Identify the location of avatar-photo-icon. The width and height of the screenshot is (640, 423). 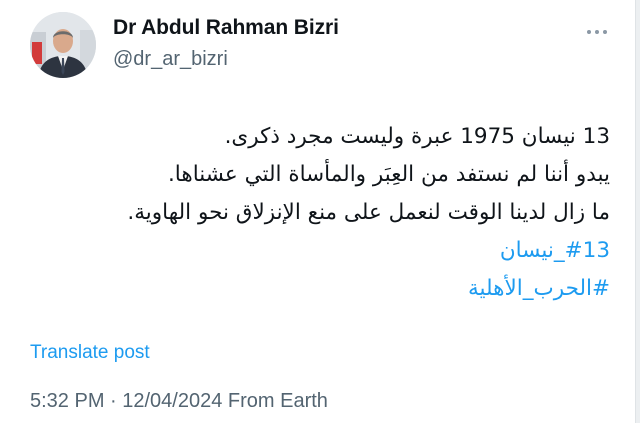
(63, 45).